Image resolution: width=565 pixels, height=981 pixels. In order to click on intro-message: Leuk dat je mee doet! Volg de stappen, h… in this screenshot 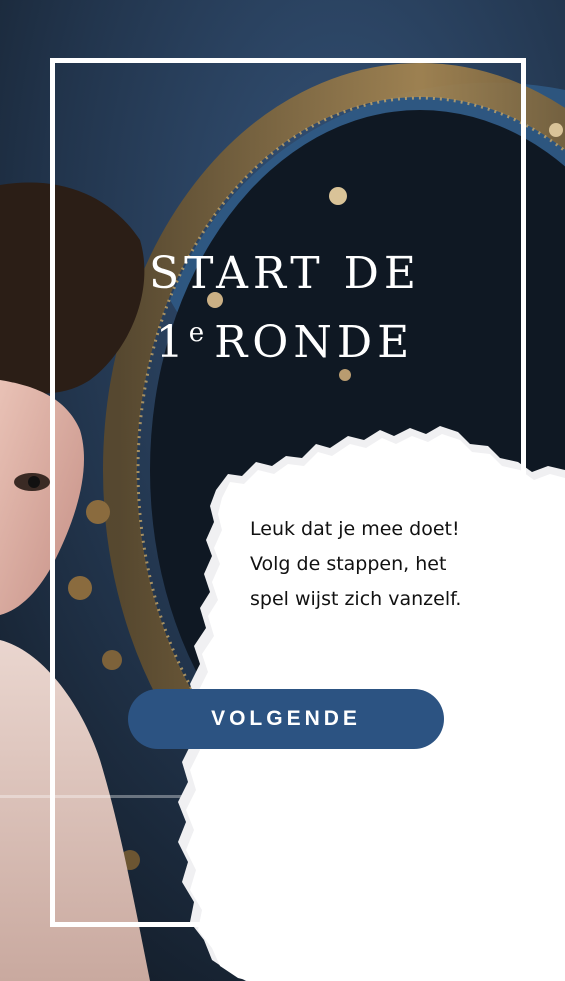, I will do `click(385, 564)`.